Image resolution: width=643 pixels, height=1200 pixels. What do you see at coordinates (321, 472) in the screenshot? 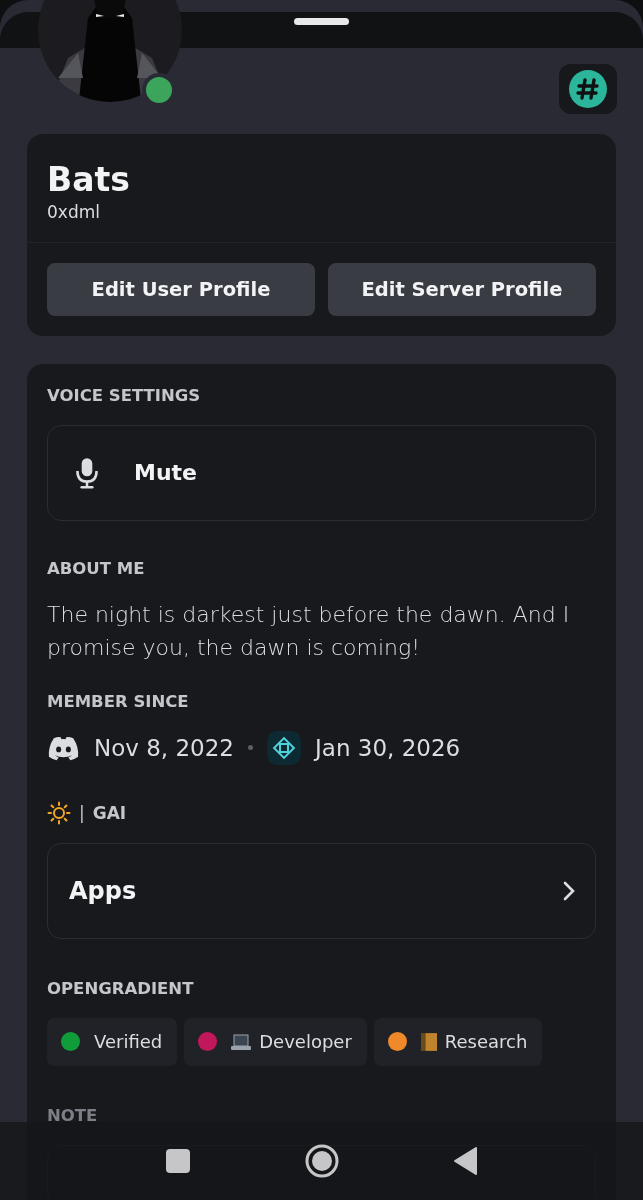
I see `mute-button: Mute` at bounding box center [321, 472].